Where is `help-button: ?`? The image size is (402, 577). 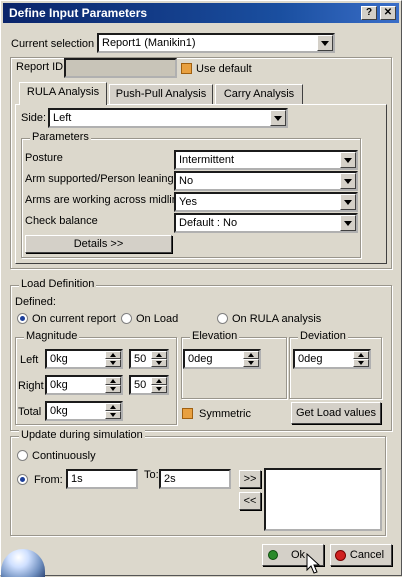 help-button: ? is located at coordinates (369, 13).